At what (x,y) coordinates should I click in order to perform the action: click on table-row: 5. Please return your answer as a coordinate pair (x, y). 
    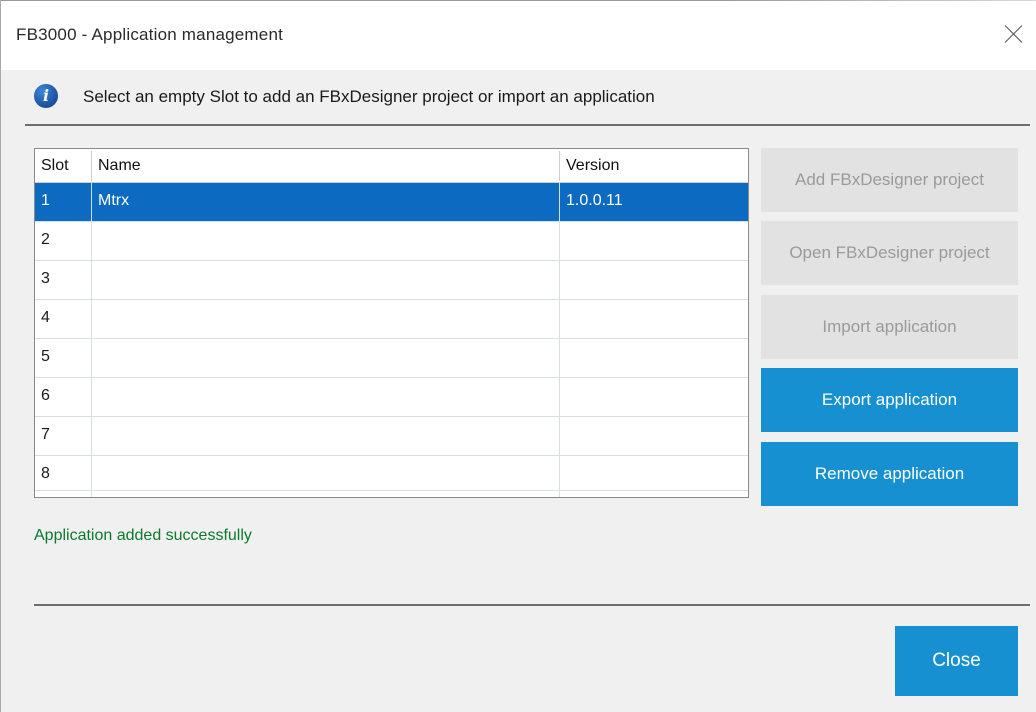
    Looking at the image, I should click on (391, 358).